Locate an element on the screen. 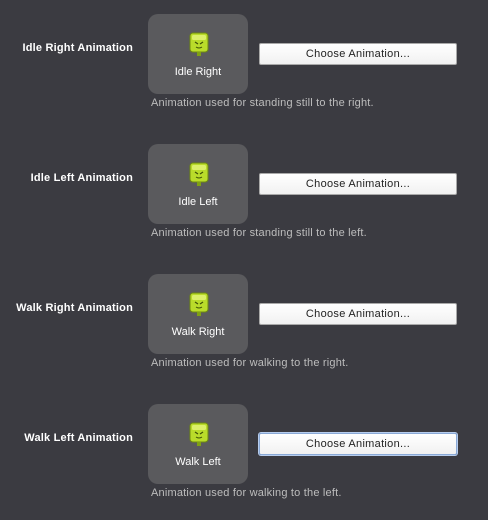 This screenshot has height=520, width=488. row-description: Animation used for walking to the left. is located at coordinates (246, 493).